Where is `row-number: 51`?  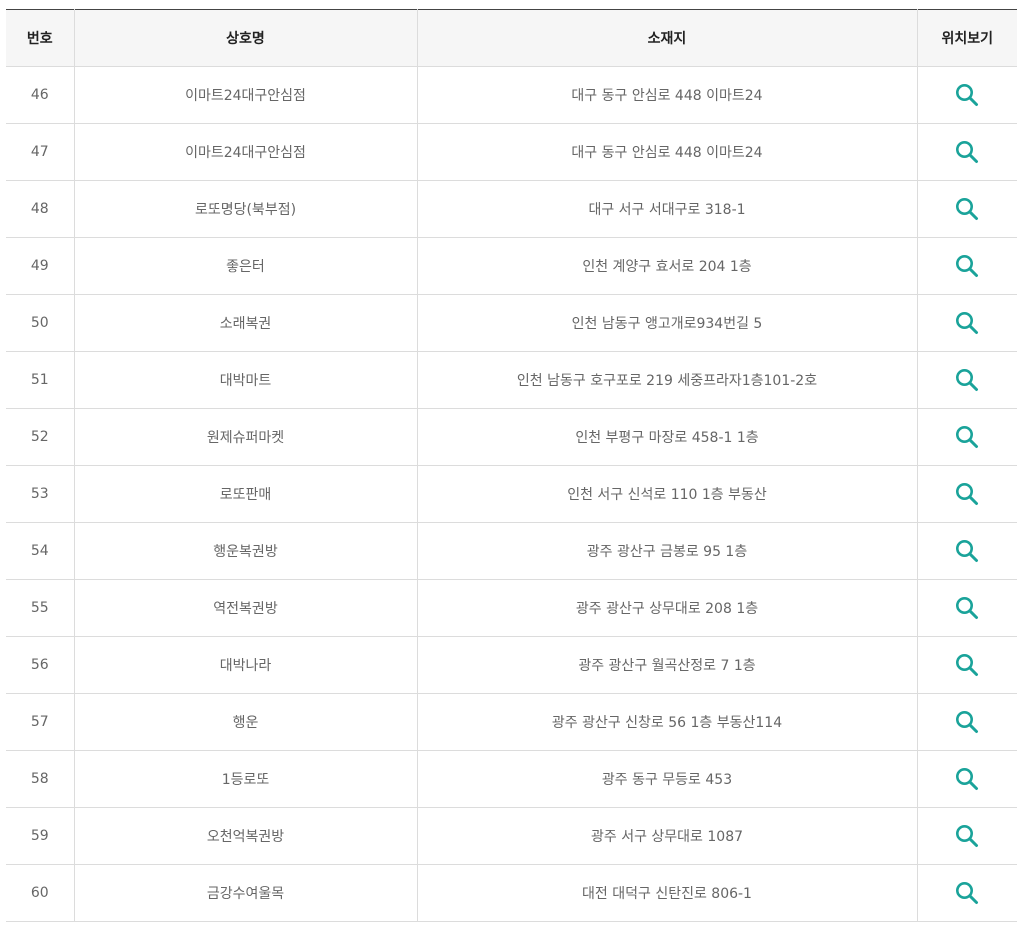
row-number: 51 is located at coordinates (40, 380).